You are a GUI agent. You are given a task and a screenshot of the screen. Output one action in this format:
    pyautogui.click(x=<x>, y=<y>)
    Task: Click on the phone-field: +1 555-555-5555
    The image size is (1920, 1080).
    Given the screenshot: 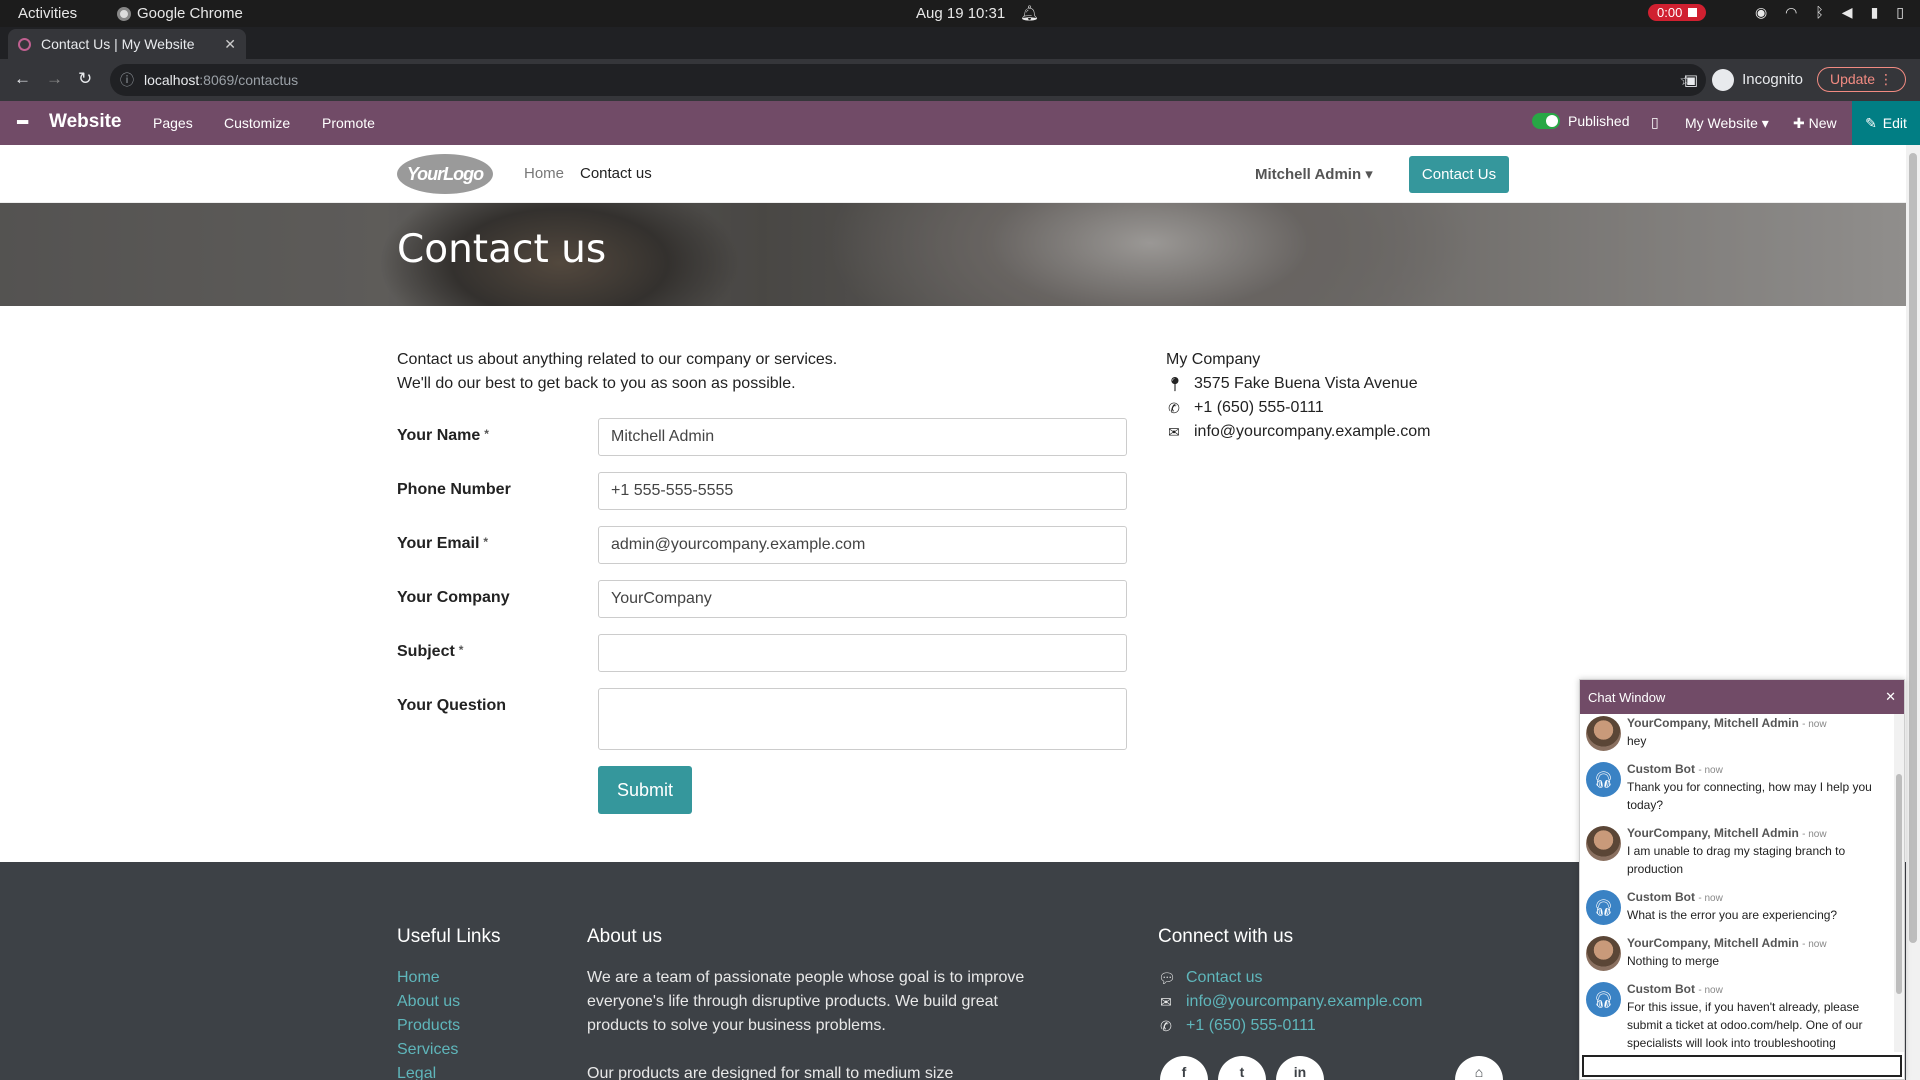 What is the action you would take?
    pyautogui.click(x=862, y=491)
    